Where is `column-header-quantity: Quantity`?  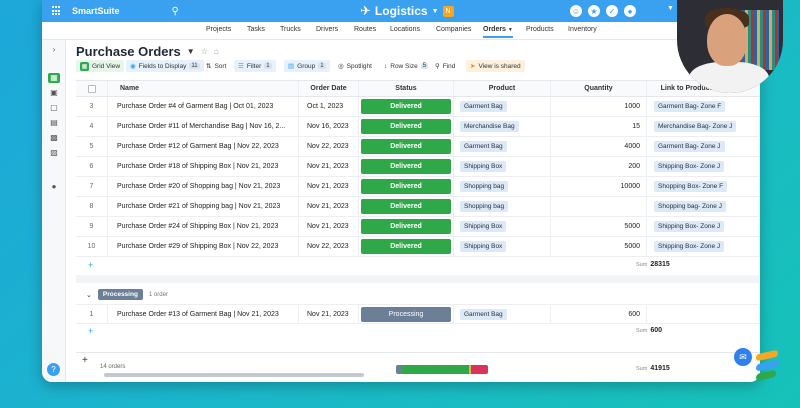 column-header-quantity: Quantity is located at coordinates (599, 88).